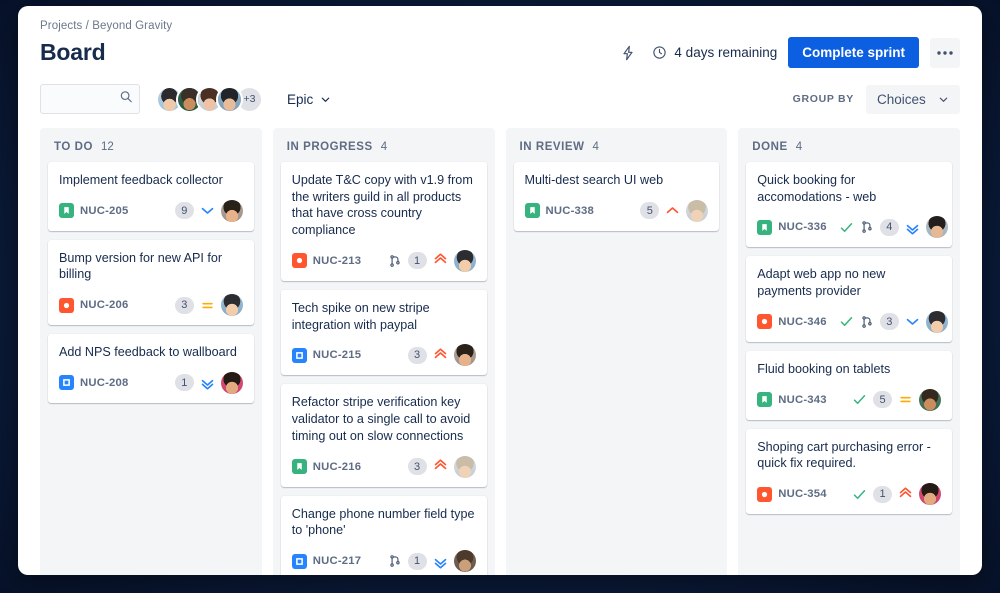  I want to click on issue-key: NUC-205, so click(104, 211).